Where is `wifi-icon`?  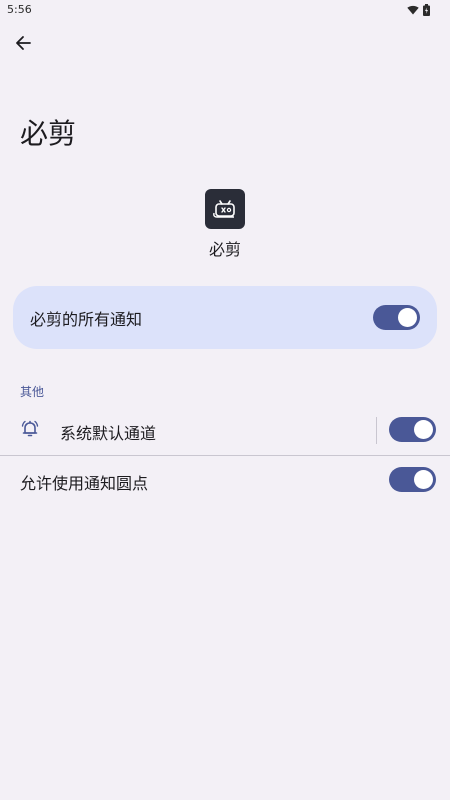
wifi-icon is located at coordinates (413, 10).